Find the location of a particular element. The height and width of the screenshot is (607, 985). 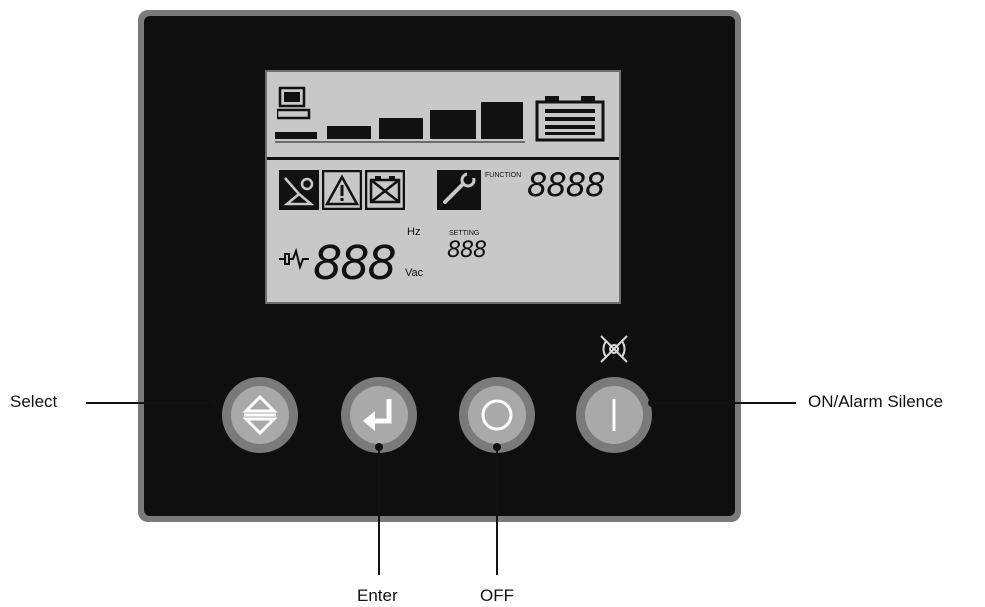

main-digits: 888 is located at coordinates (355, 263).